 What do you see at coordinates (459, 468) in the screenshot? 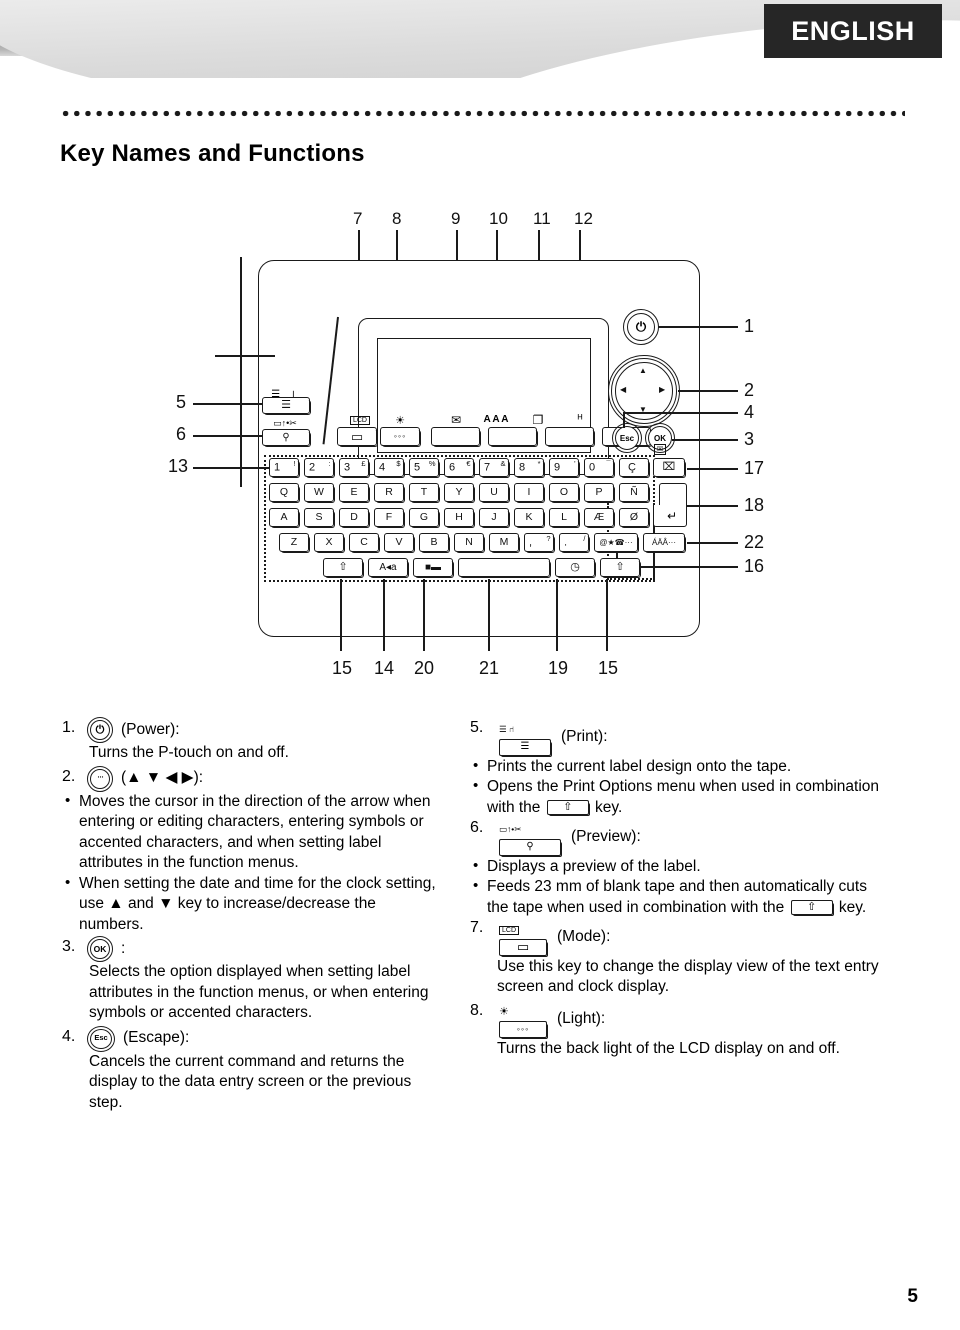
I see `key-6: 6 €` at bounding box center [459, 468].